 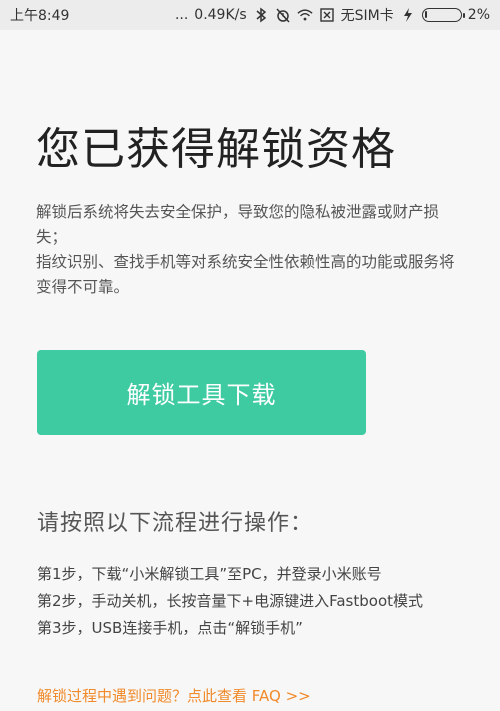 I want to click on battery-icon, so click(x=443, y=15).